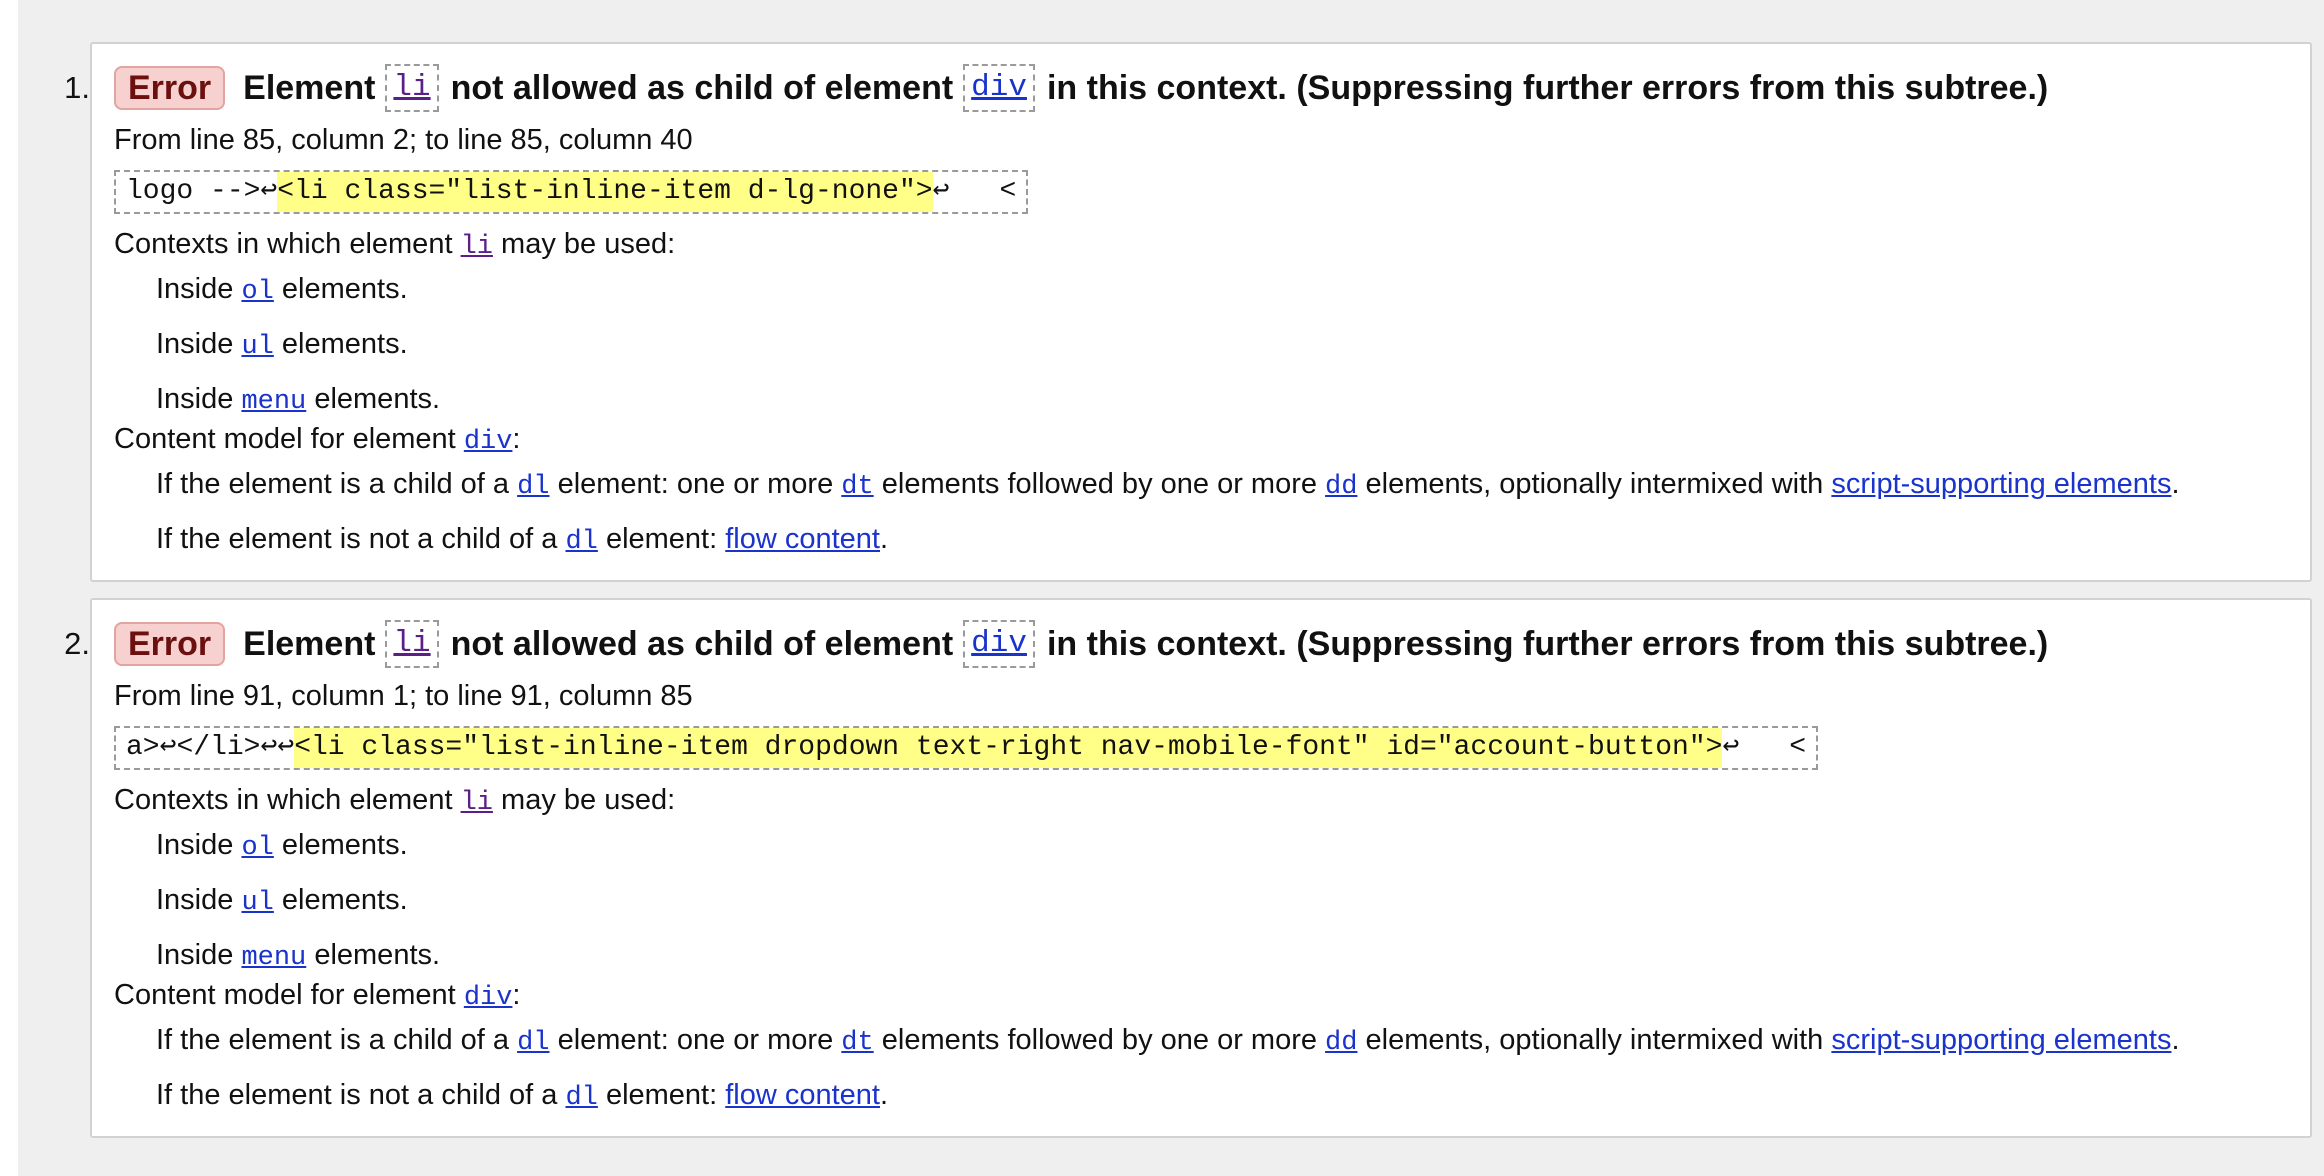 This screenshot has width=2324, height=1176. I want to click on message-number: 2., so click(77, 643).